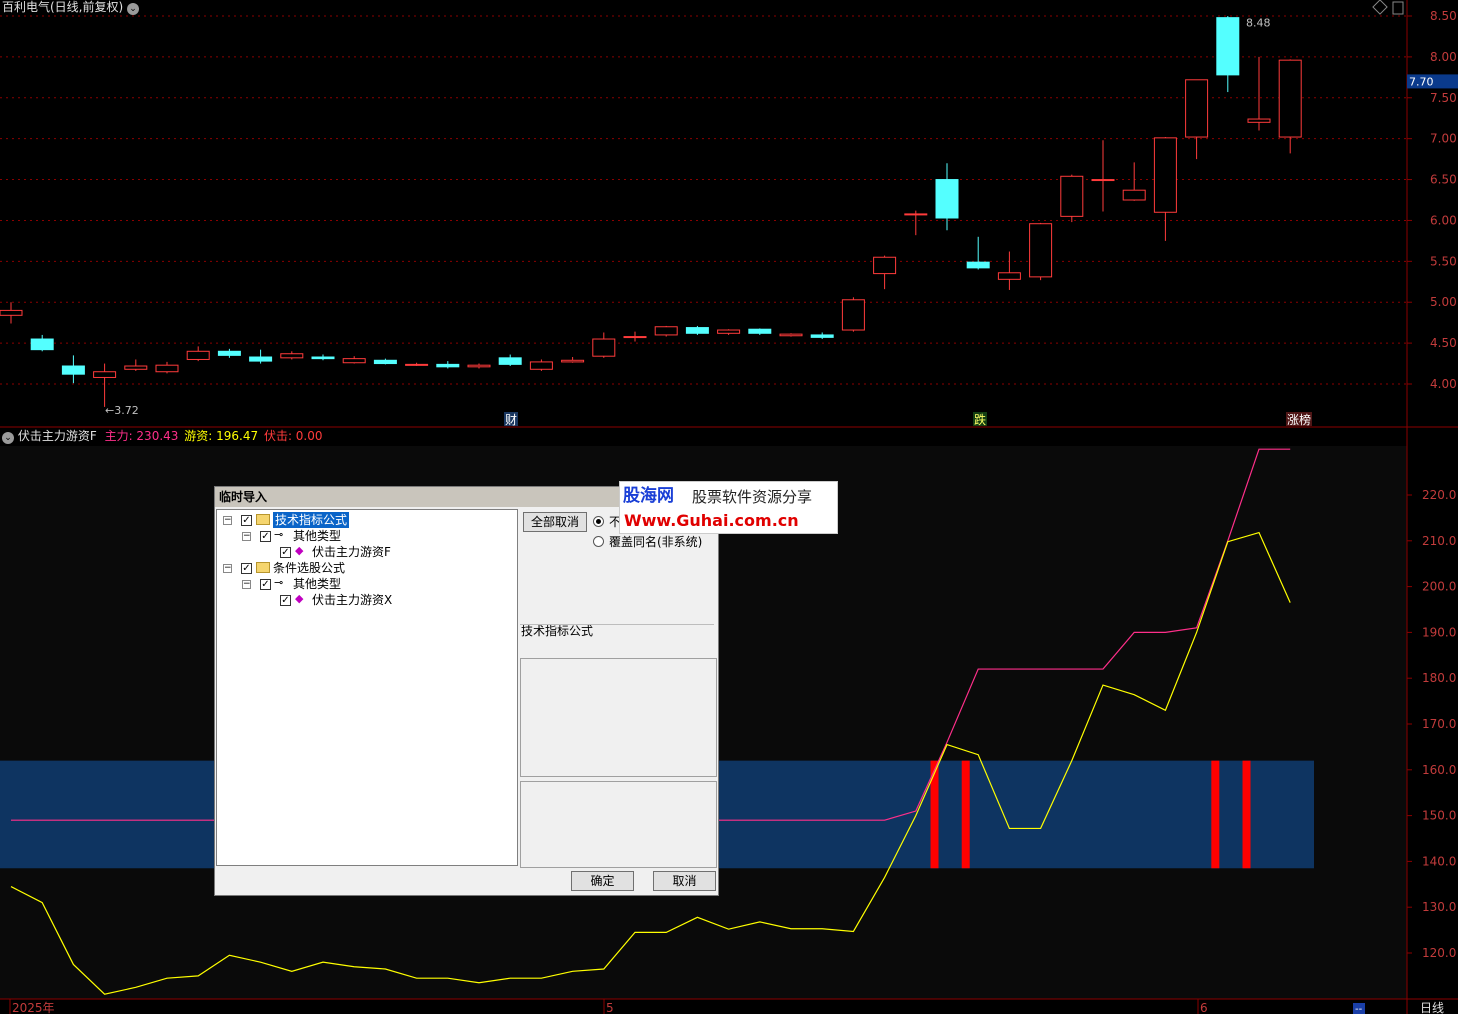 The height and width of the screenshot is (1014, 1458). I want to click on high-price-label: 8.48, so click(1258, 23).